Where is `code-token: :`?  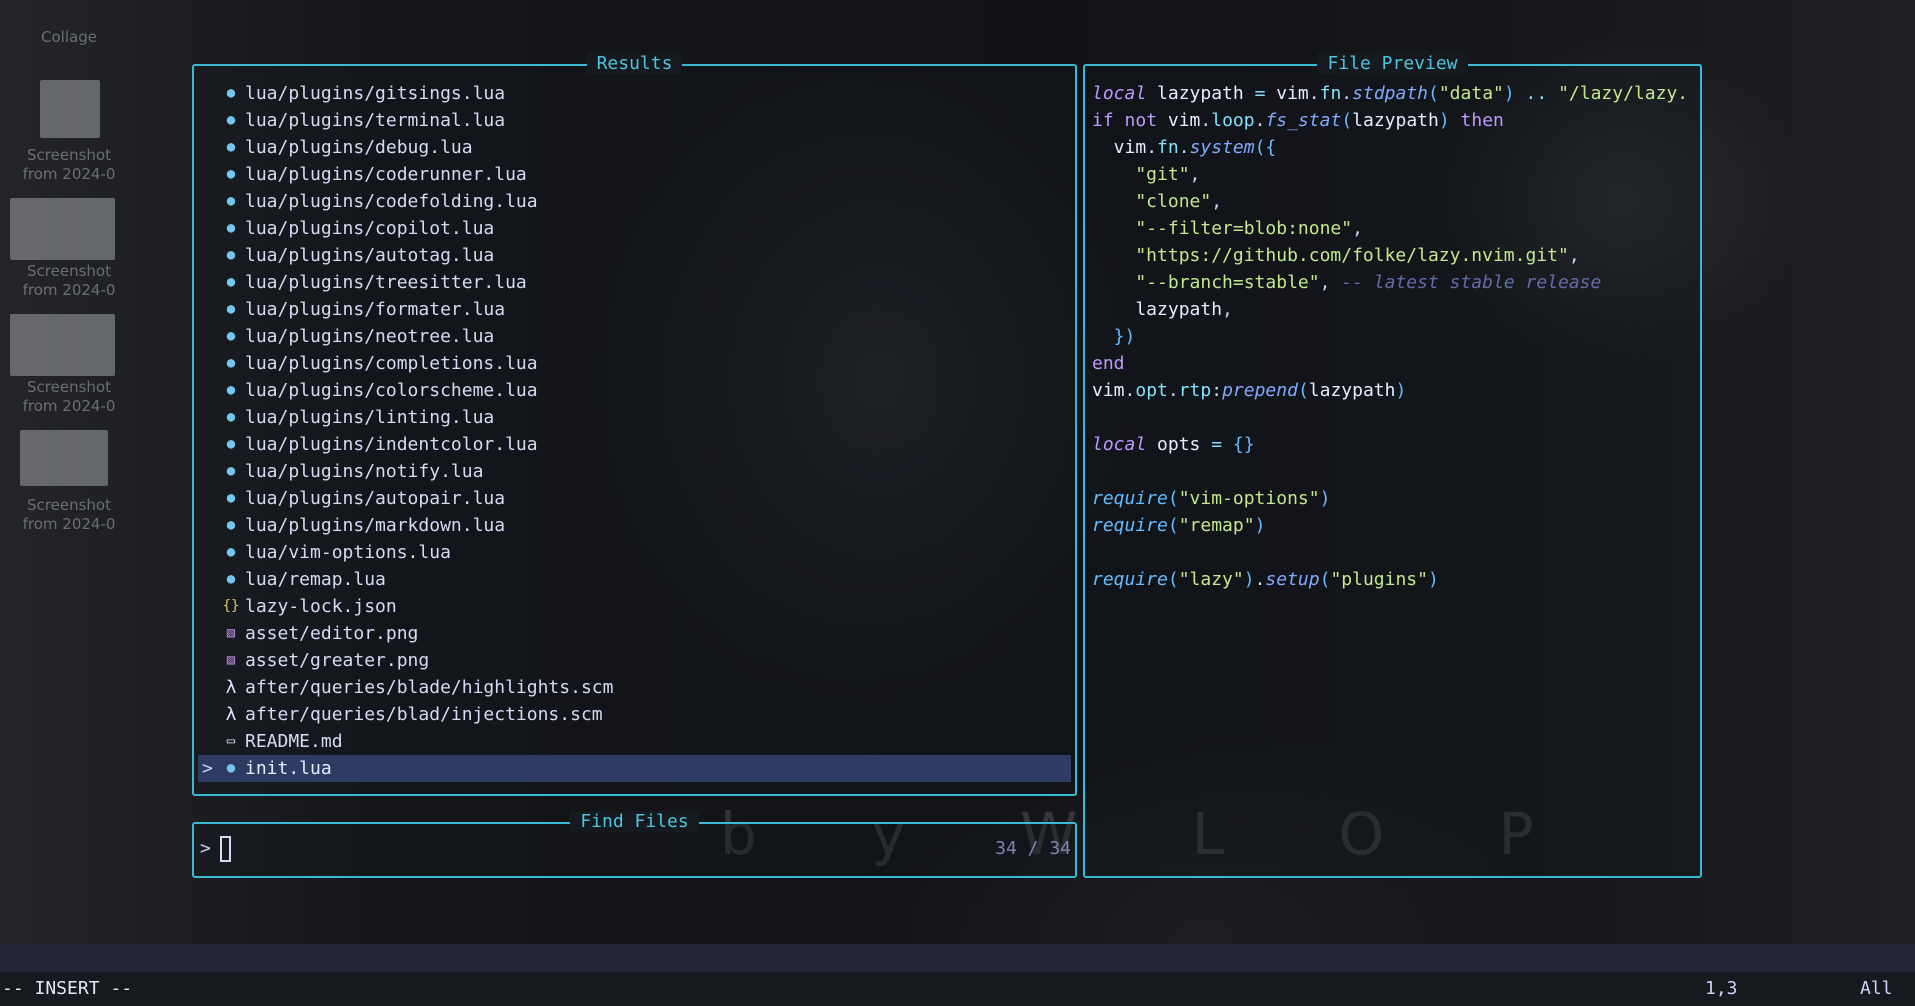 code-token: : is located at coordinates (1217, 390).